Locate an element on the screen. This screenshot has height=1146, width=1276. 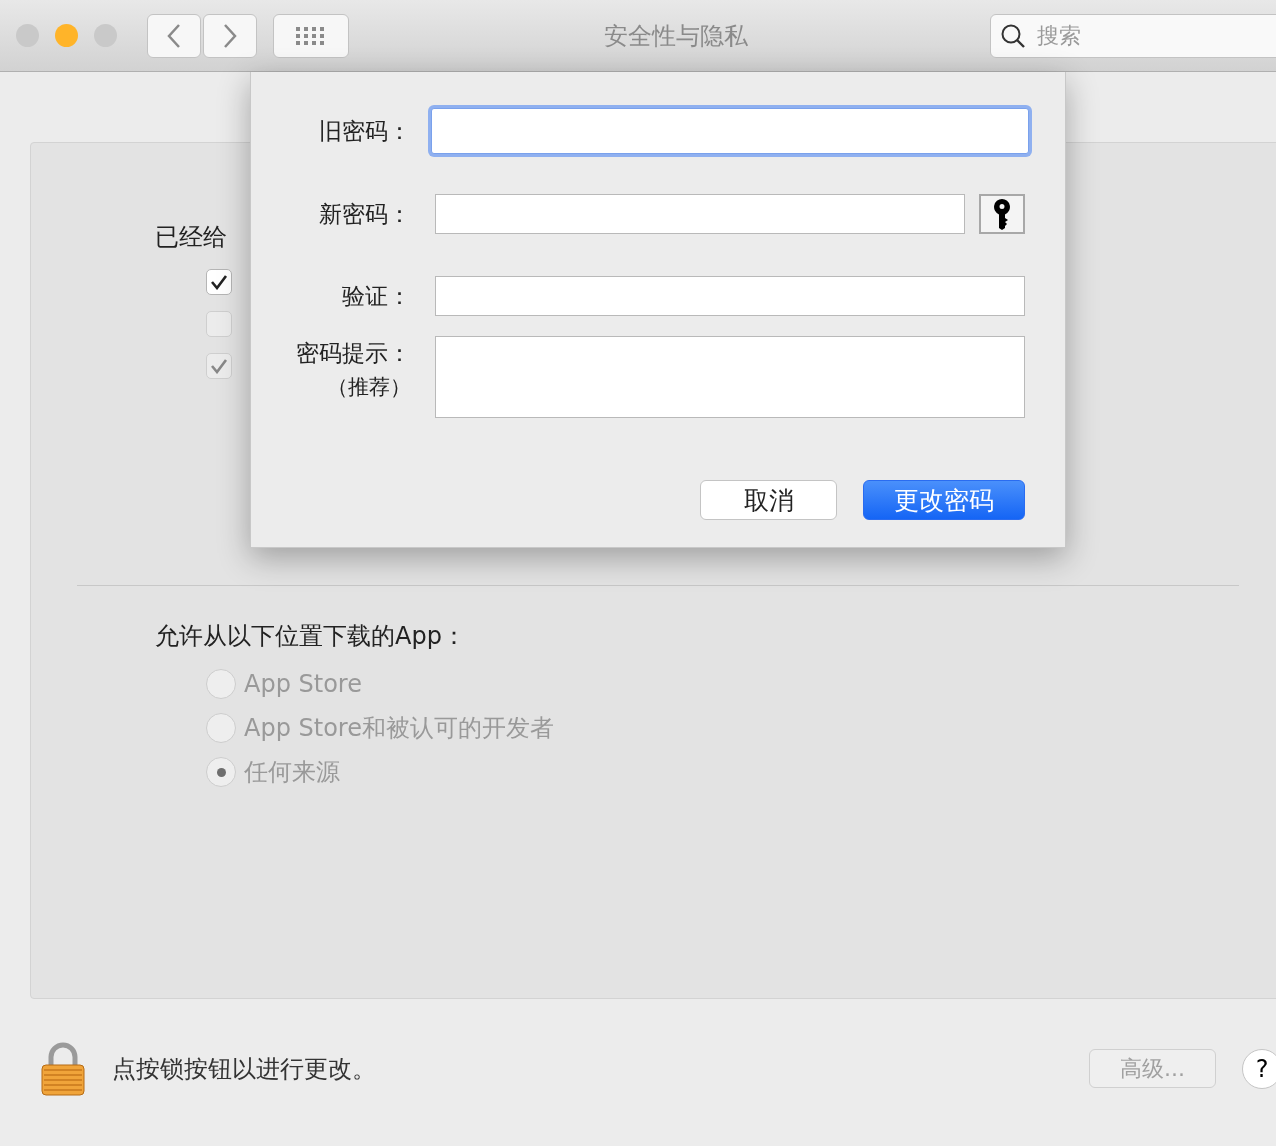
field-label: 验证： is located at coordinates (376, 296).